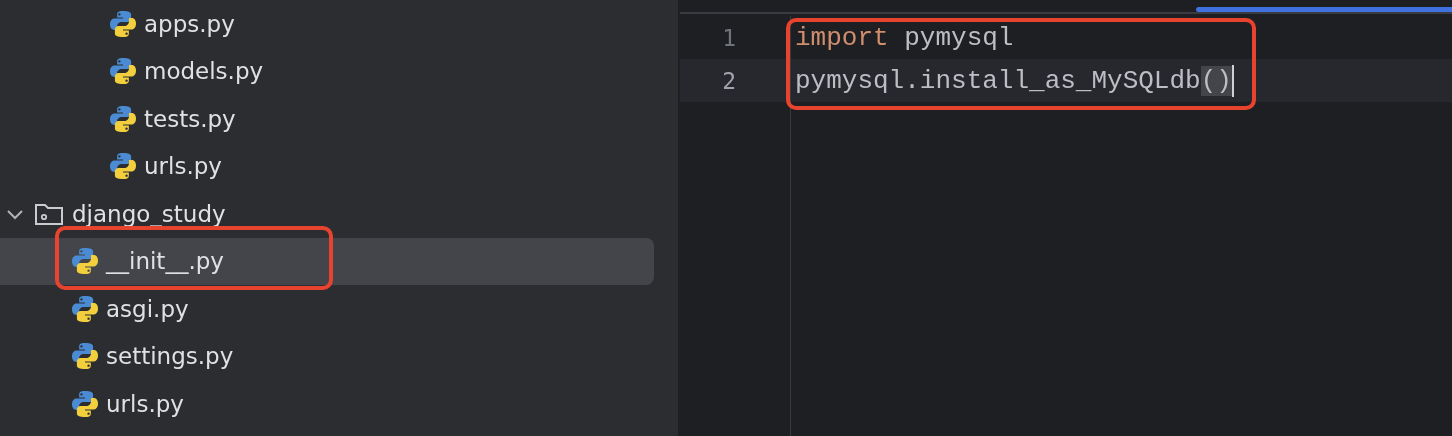 This screenshot has height=436, width=1452. Describe the element at coordinates (904, 37) in the screenshot. I see `code-line: import pymysql` at that location.